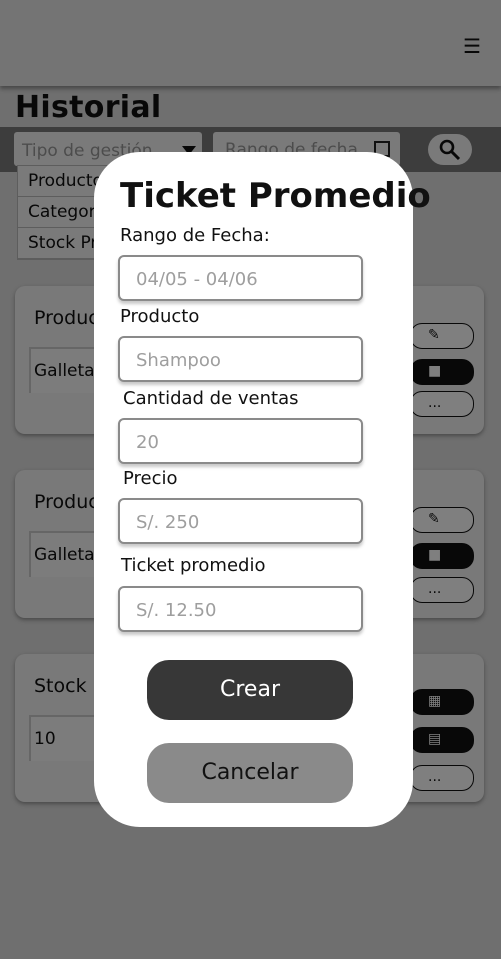 Image resolution: width=501 pixels, height=959 pixels. What do you see at coordinates (197, 279) in the screenshot?
I see `date-range-placeholder: 04/05 - 04/06` at bounding box center [197, 279].